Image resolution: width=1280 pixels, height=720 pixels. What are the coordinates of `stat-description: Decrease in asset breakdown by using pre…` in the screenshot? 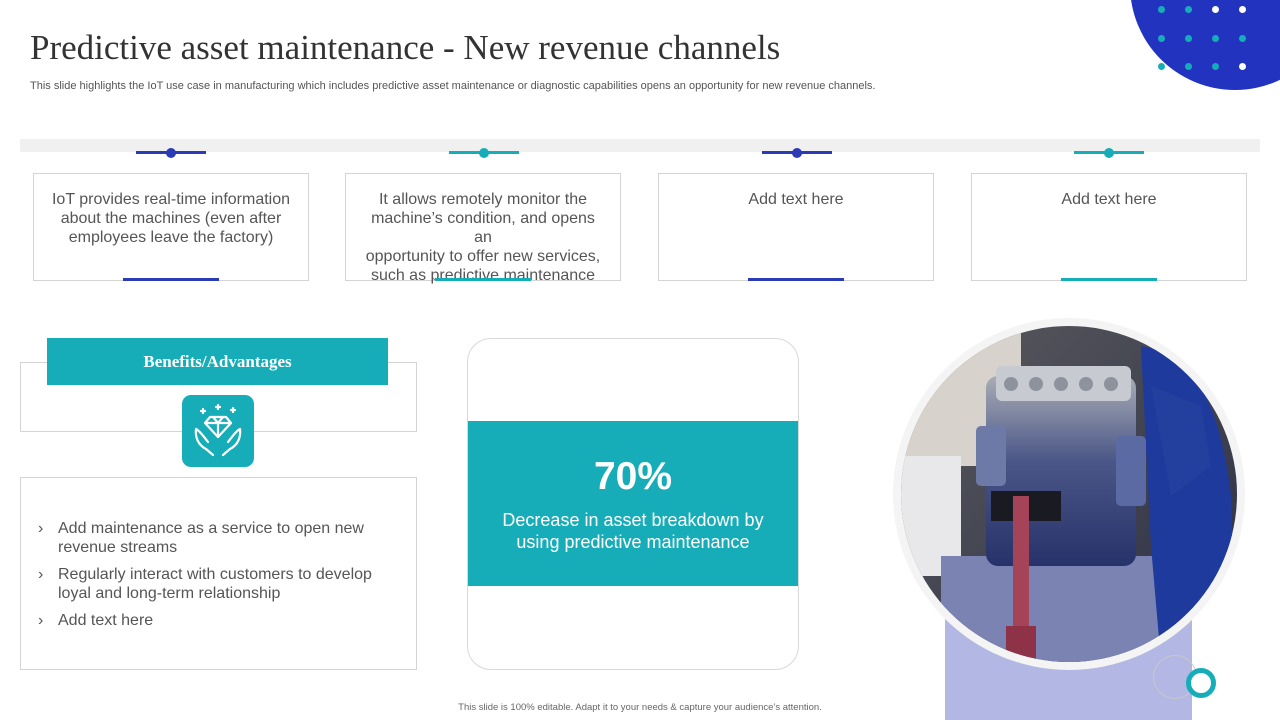 It's located at (633, 531).